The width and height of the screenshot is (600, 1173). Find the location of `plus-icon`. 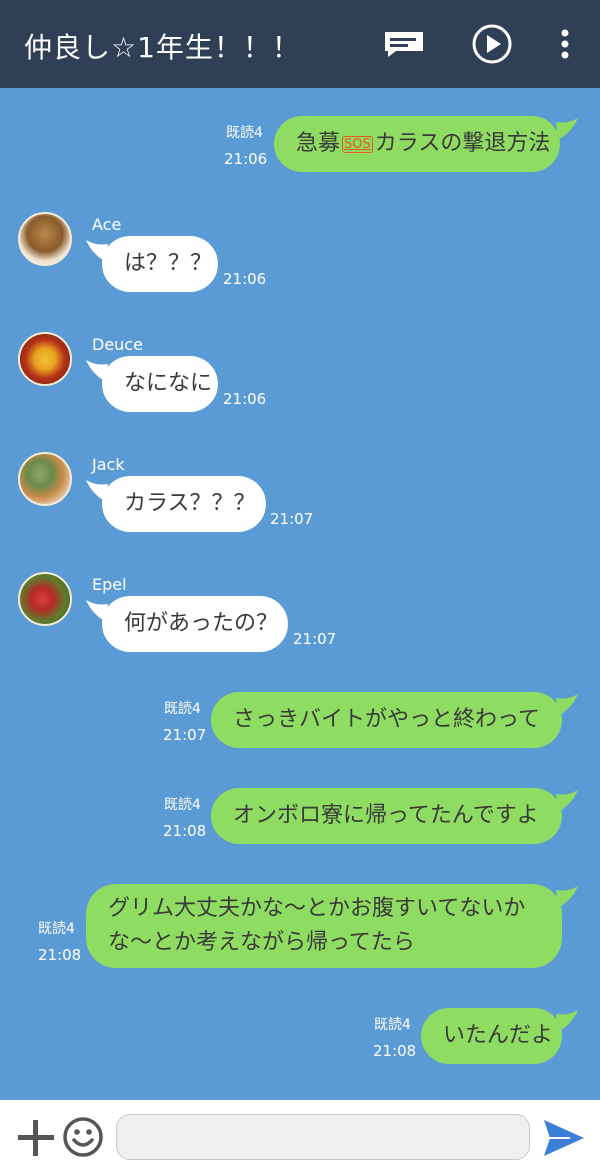

plus-icon is located at coordinates (36, 1138).